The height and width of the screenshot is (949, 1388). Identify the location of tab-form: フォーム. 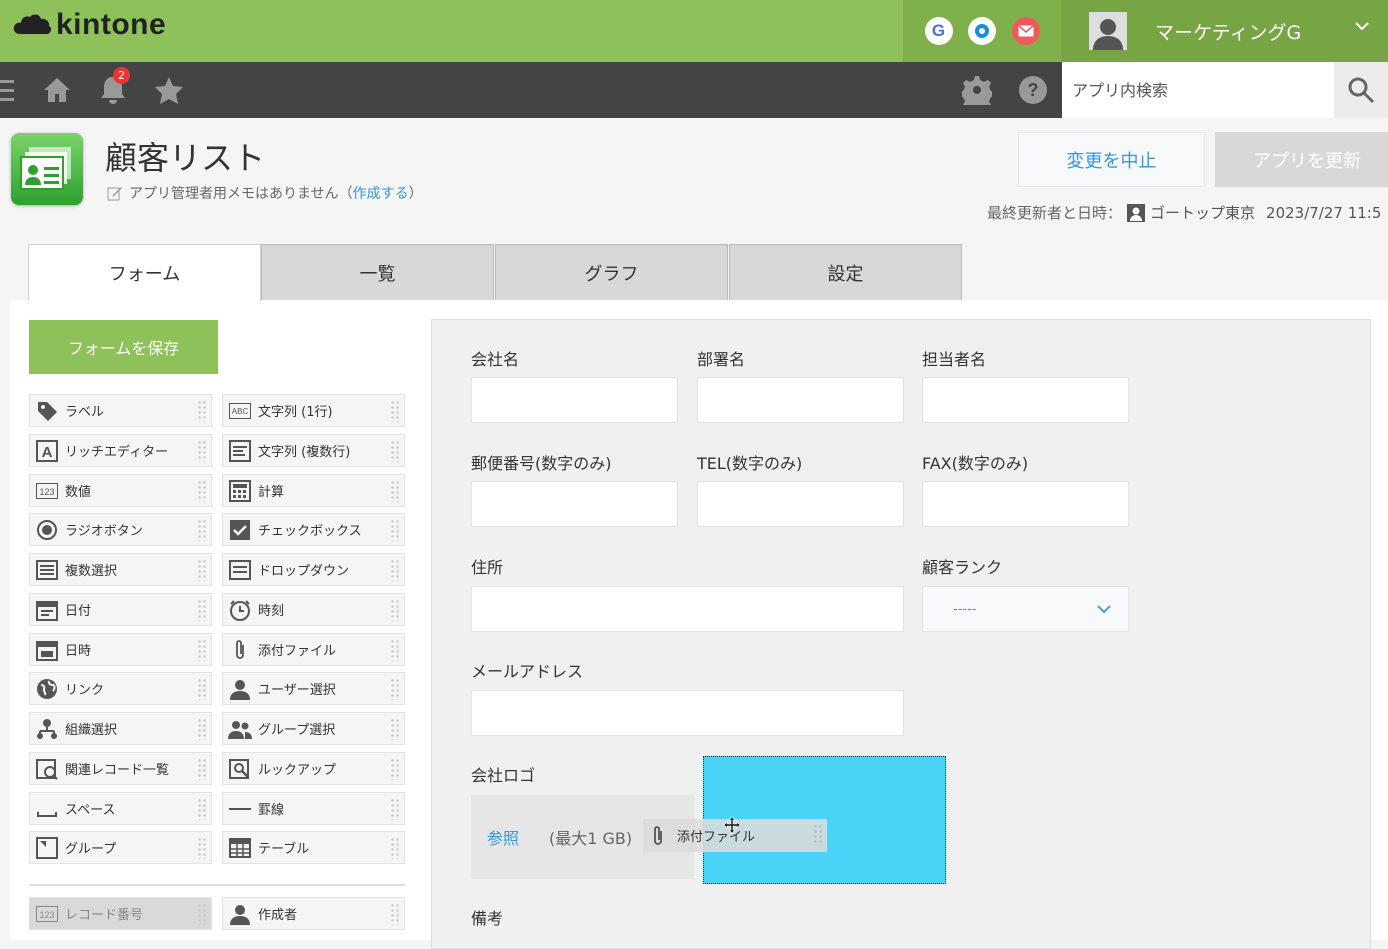
(144, 272).